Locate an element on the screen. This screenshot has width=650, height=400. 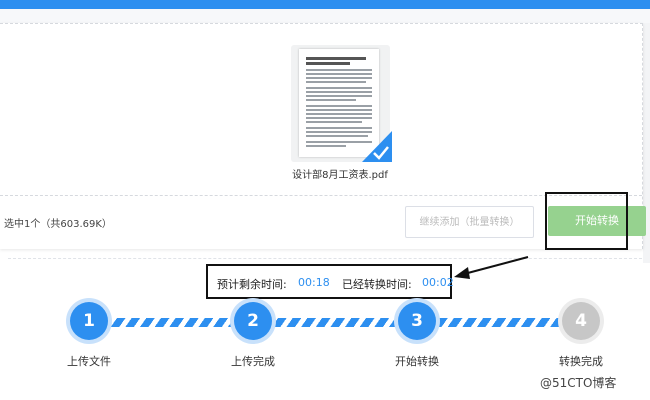
progress-track is located at coordinates (338, 322).